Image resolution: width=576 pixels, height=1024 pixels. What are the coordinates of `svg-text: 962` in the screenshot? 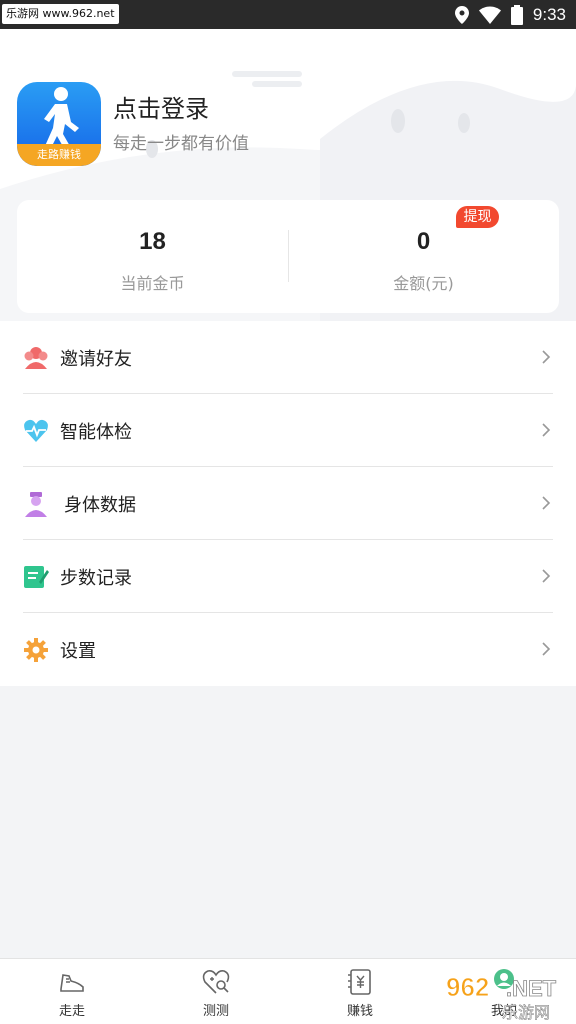 It's located at (467, 987).